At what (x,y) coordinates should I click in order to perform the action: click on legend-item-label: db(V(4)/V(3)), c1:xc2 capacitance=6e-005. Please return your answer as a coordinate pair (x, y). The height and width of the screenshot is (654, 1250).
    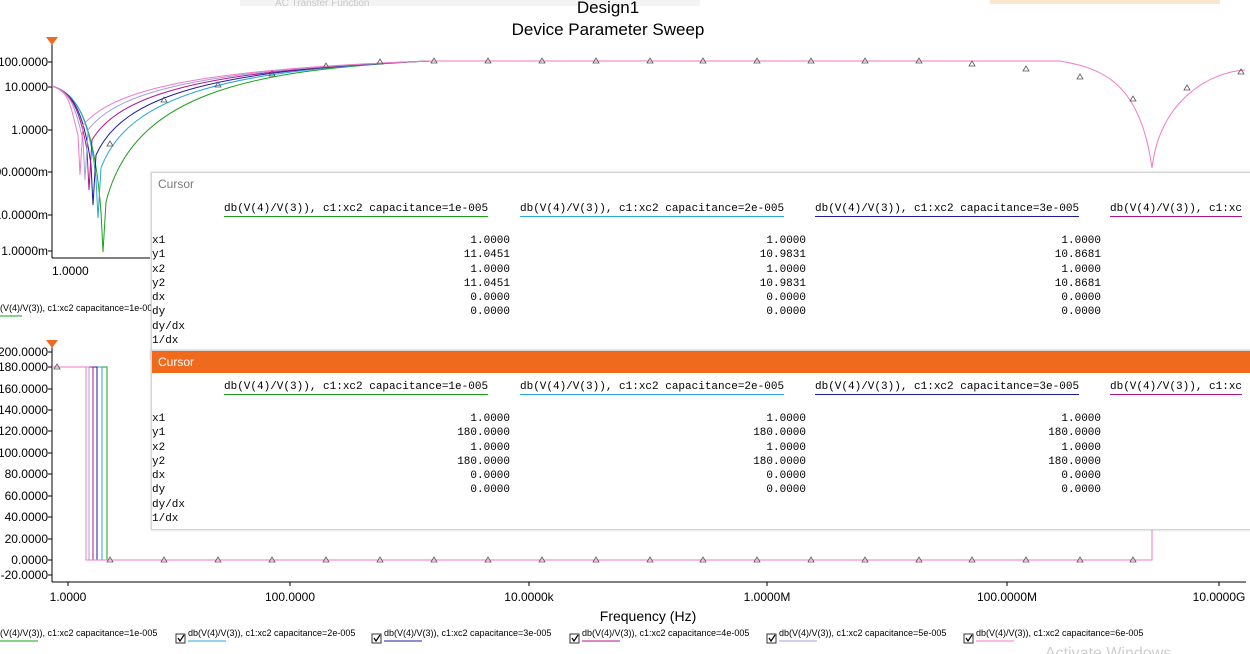
    Looking at the image, I should click on (1059, 633).